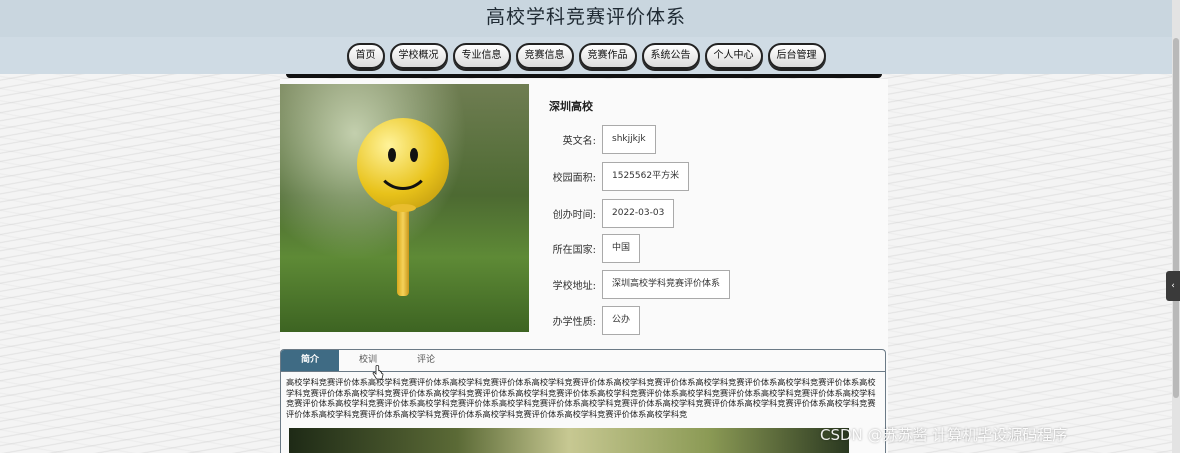  What do you see at coordinates (607, 55) in the screenshot?
I see `nav-item-works: 竞赛作品` at bounding box center [607, 55].